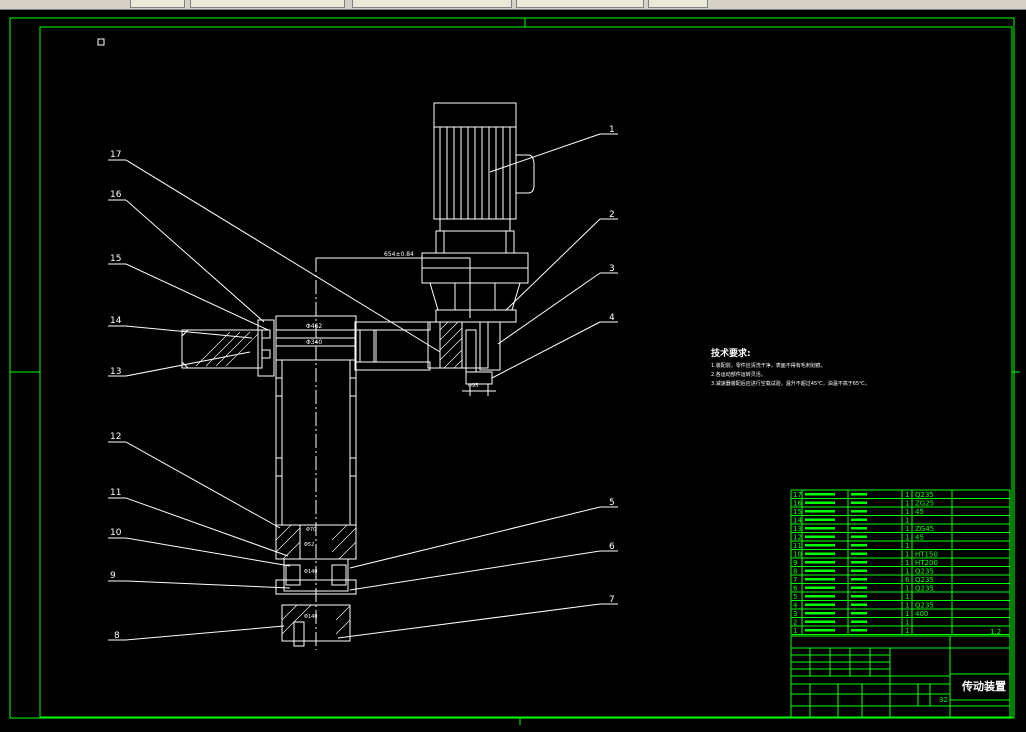 Image resolution: width=1026 pixels, height=732 pixels. Describe the element at coordinates (115, 155) in the screenshot. I see `callout-17: 17` at that location.